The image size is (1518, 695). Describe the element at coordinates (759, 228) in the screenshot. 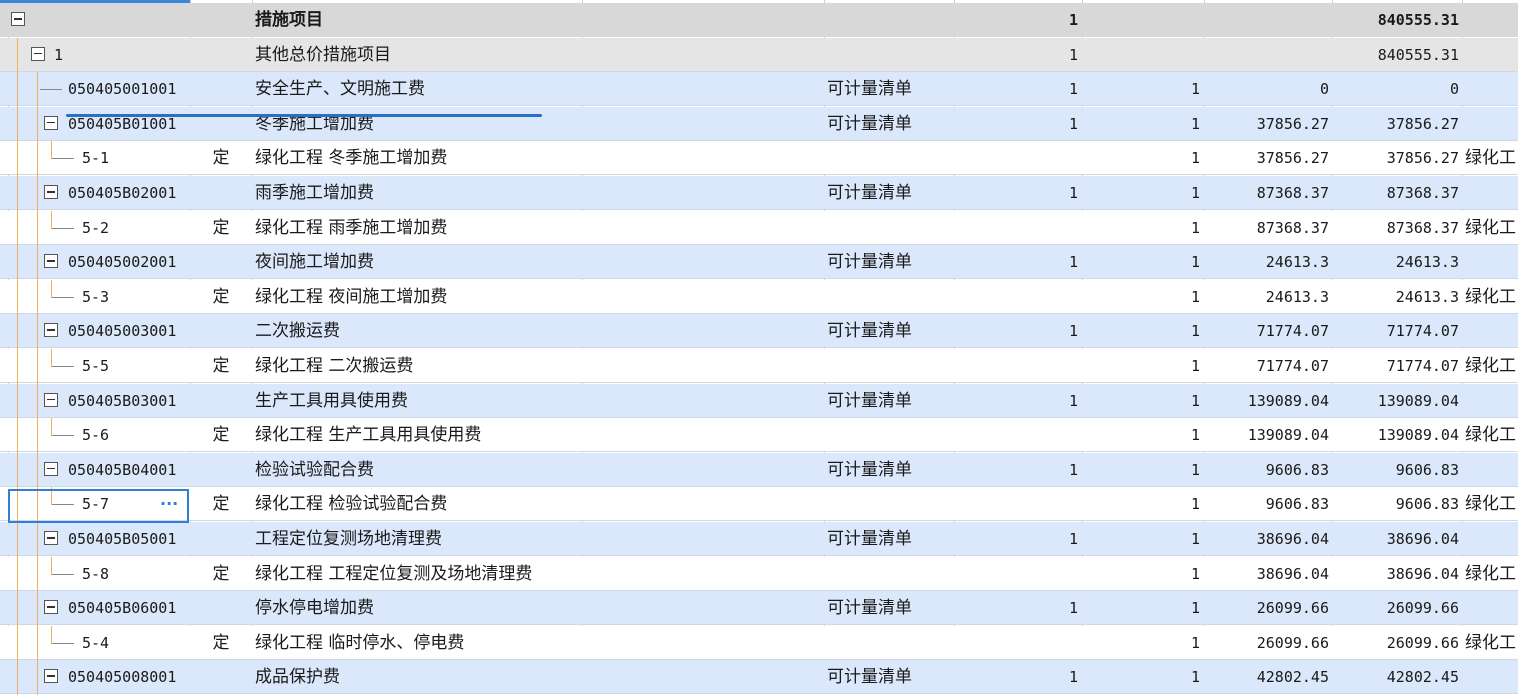

I see `quota-row: 5-2 定绿化工程 雨季施工增加费 1 87368.37 87368.37 绿化工` at that location.